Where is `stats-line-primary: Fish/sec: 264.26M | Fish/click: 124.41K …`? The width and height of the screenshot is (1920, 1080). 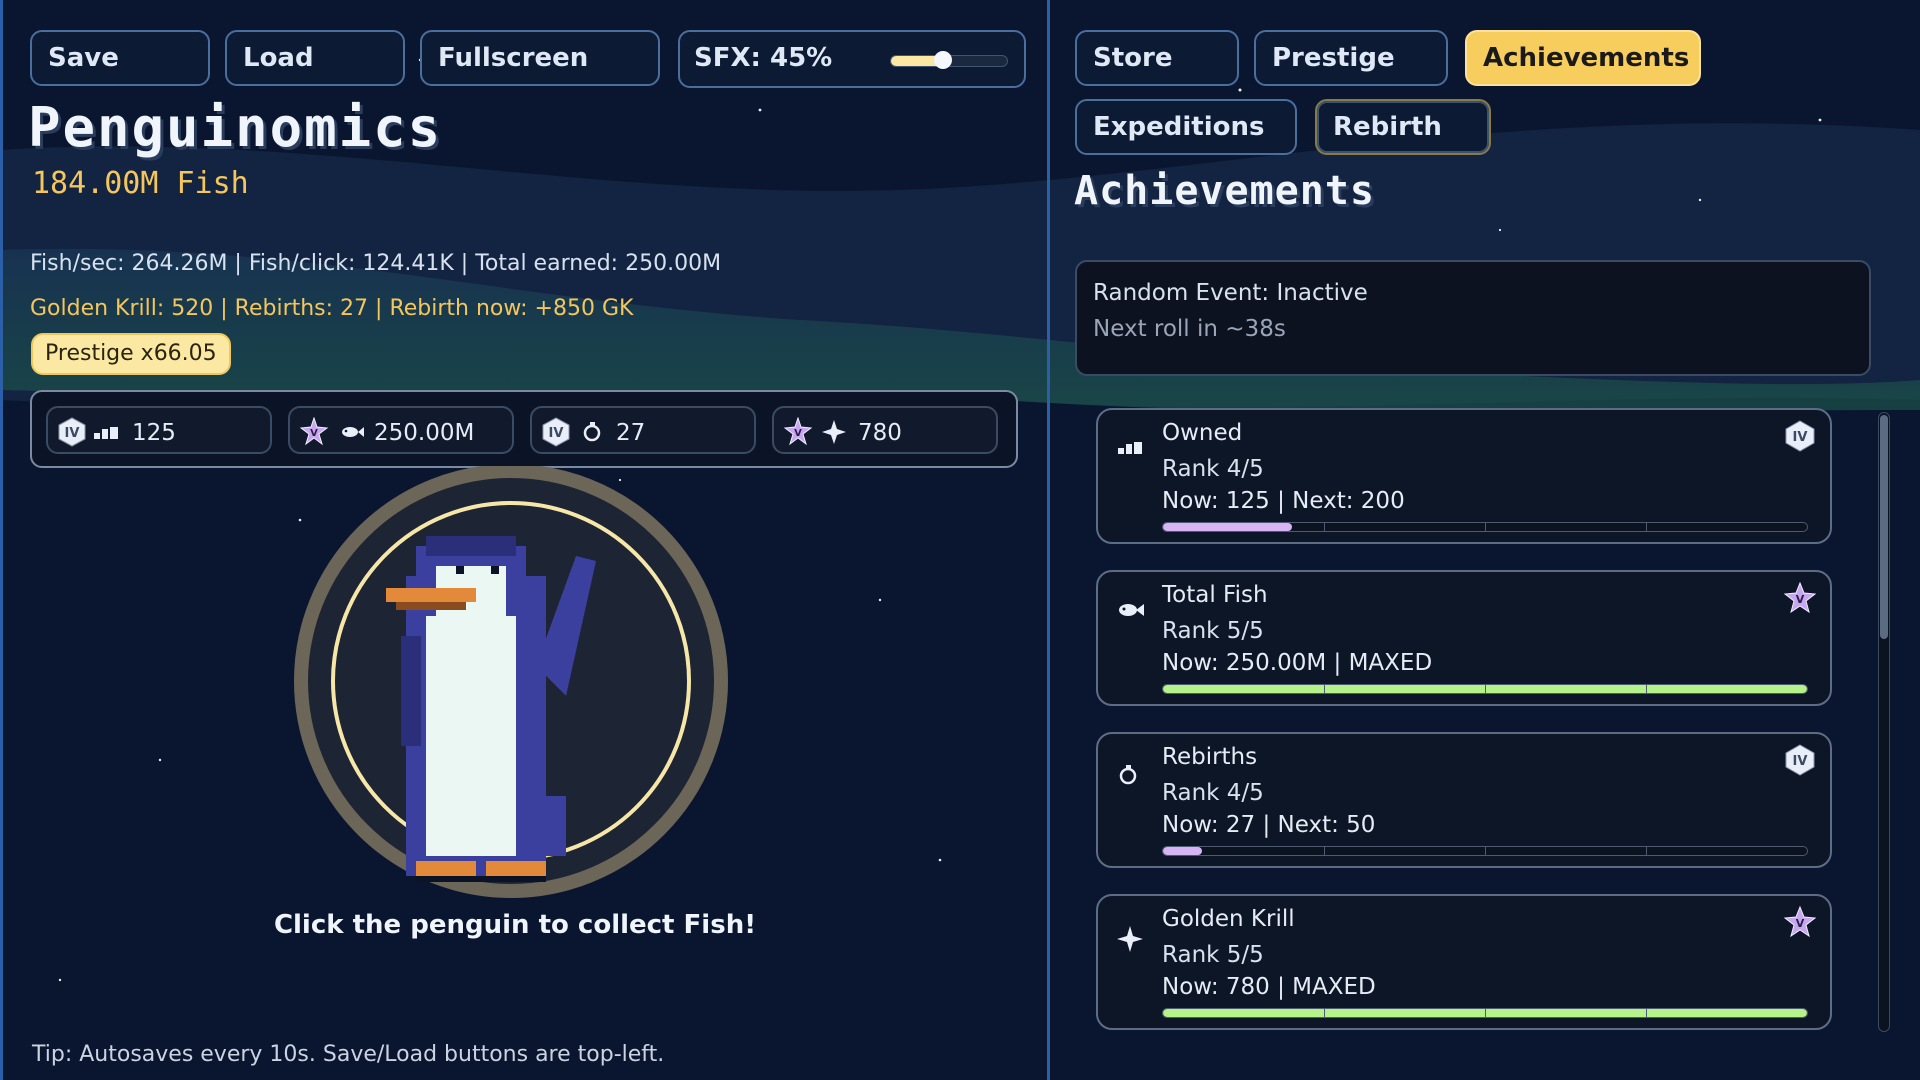
stats-line-primary: Fish/sec: 264.26M | Fish/click: 124.41K … is located at coordinates (376, 263).